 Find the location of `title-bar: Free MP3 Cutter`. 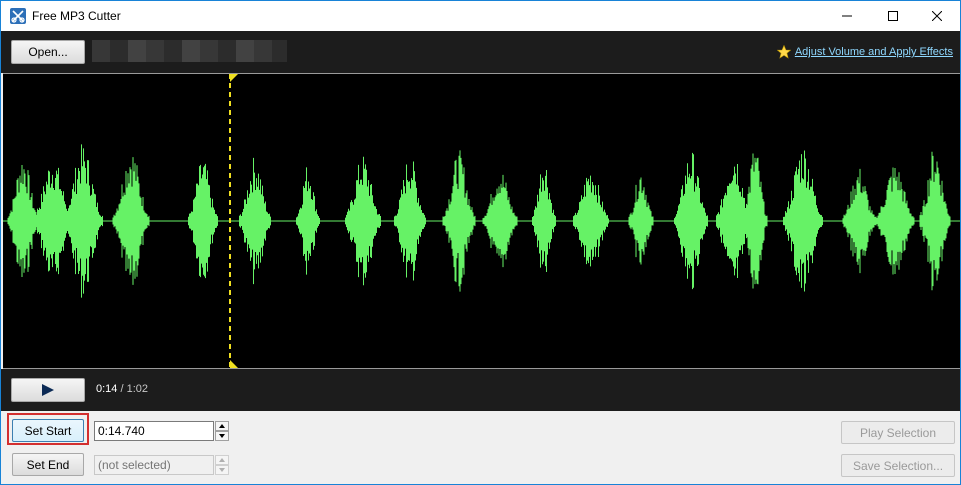

title-bar: Free MP3 Cutter is located at coordinates (480, 16).